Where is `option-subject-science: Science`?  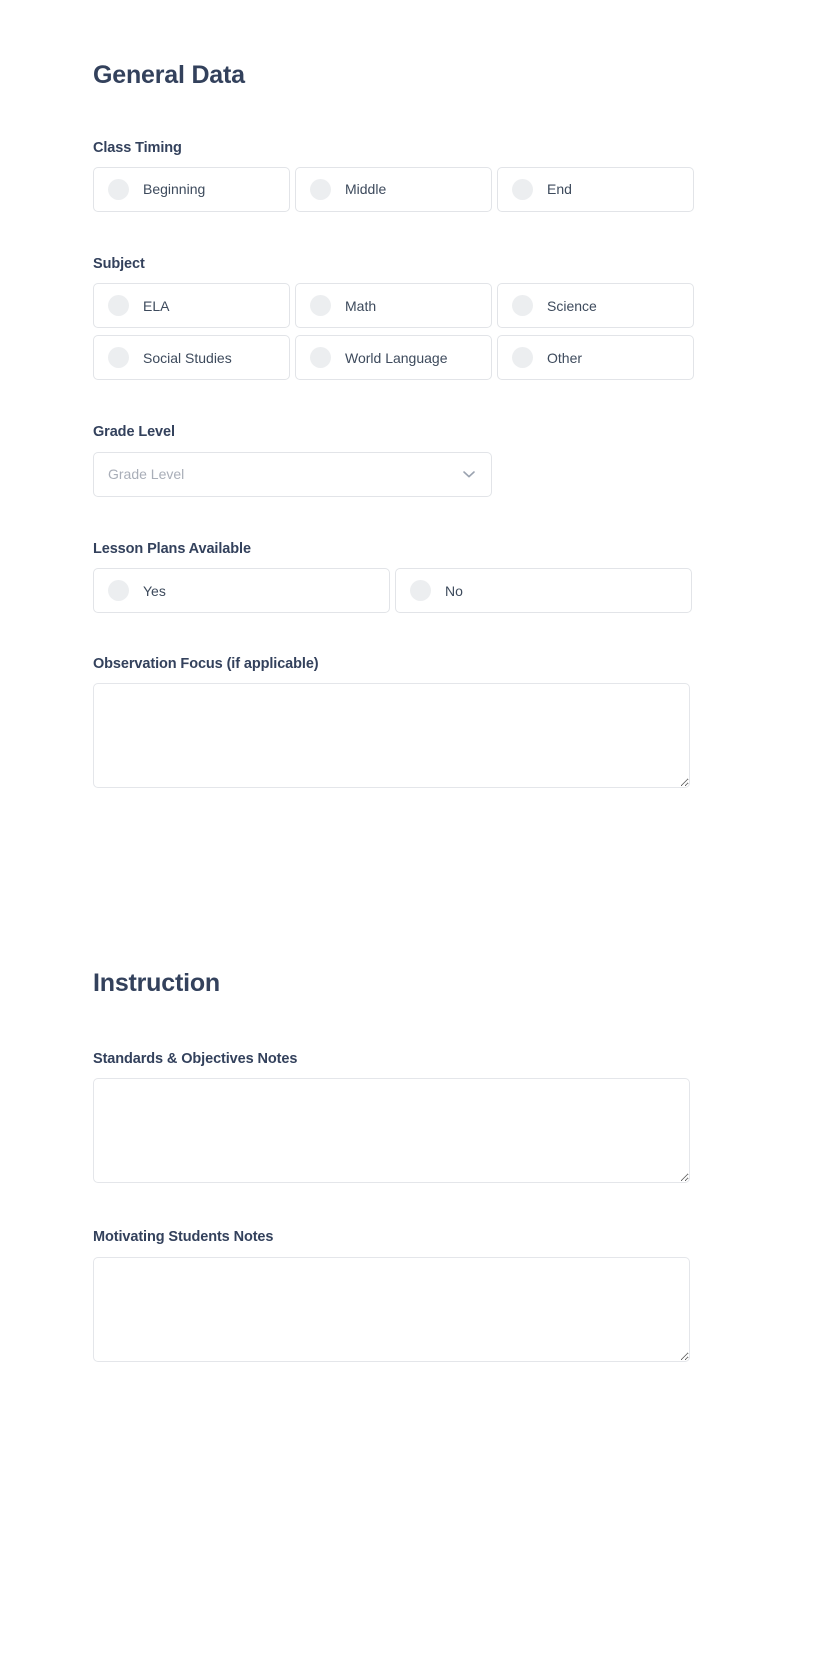 option-subject-science: Science is located at coordinates (595, 306).